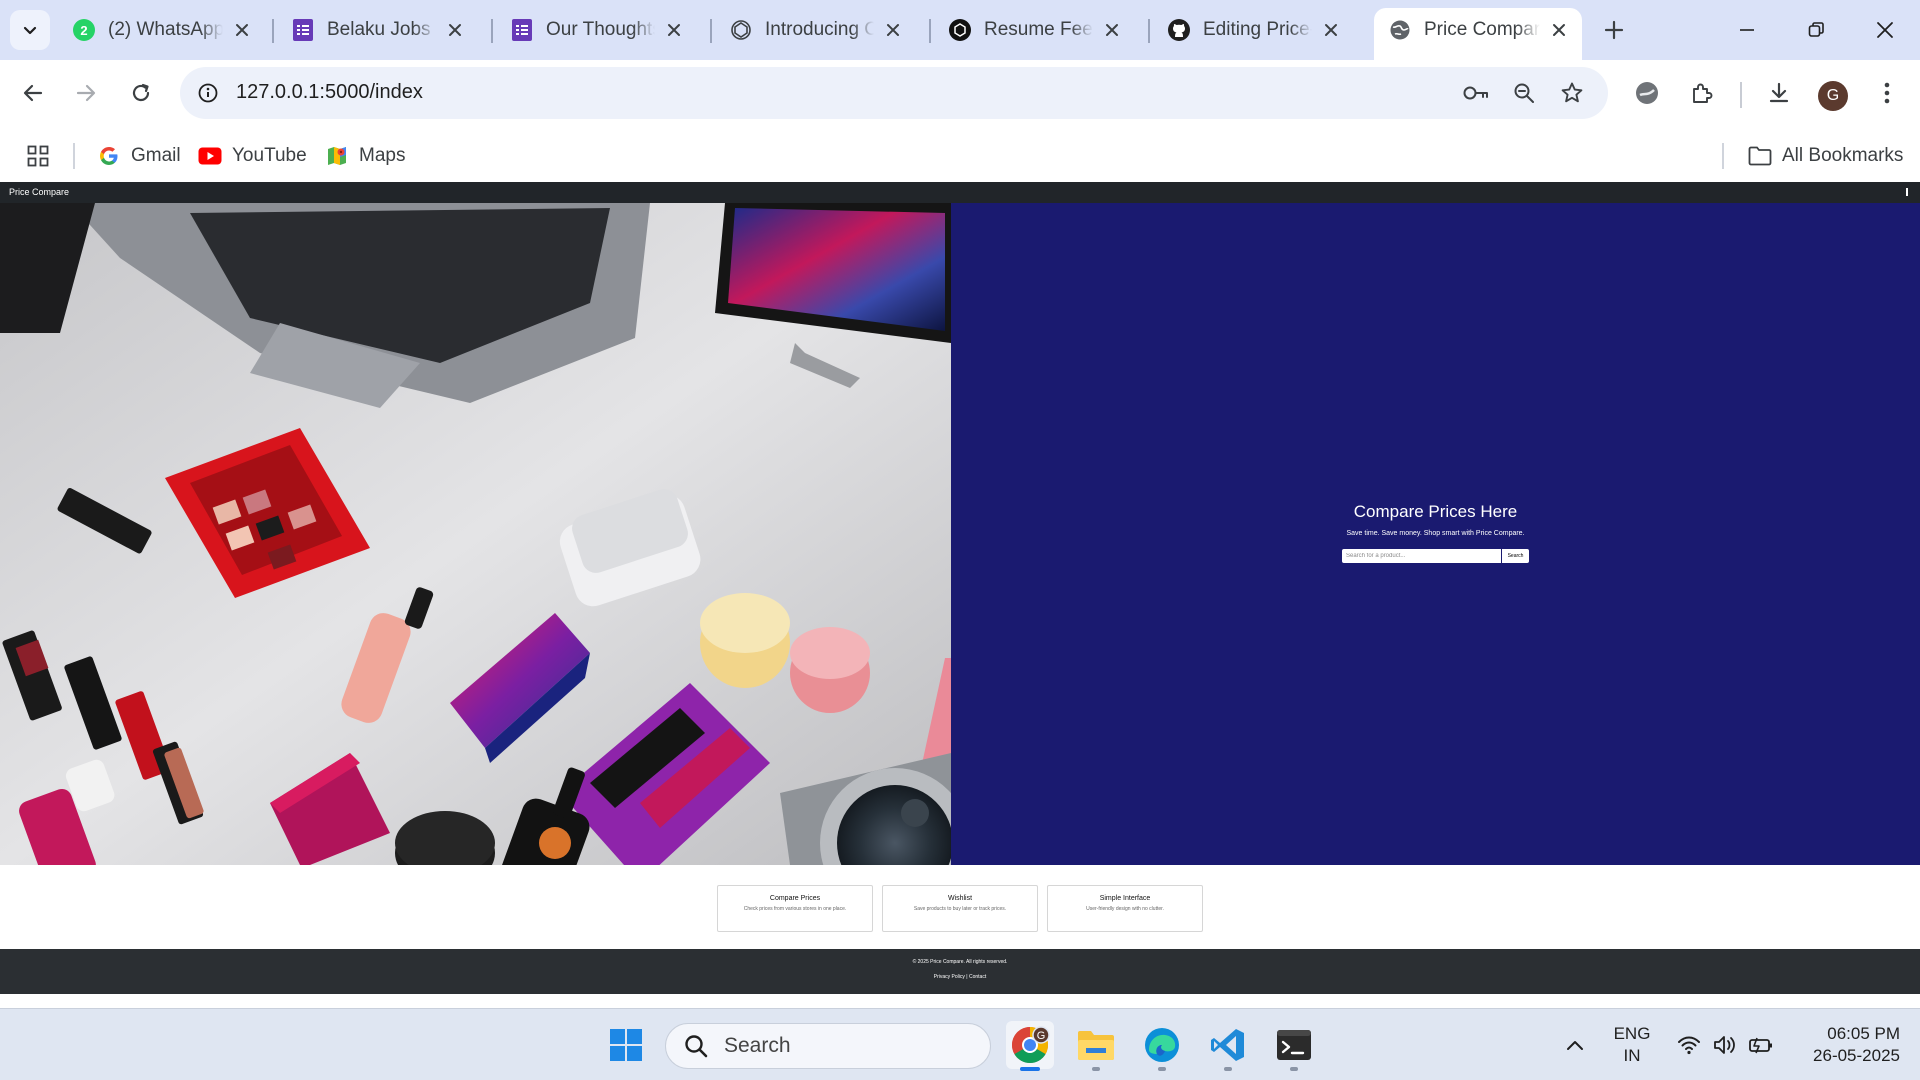 This screenshot has width=1920, height=1080. Describe the element at coordinates (1761, 1044) in the screenshot. I see `battery-icon` at that location.